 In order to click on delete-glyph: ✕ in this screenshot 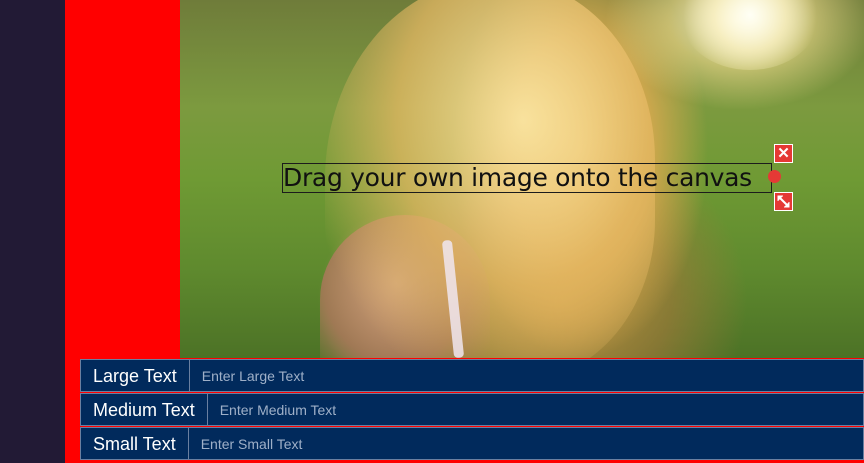, I will do `click(783, 153)`.